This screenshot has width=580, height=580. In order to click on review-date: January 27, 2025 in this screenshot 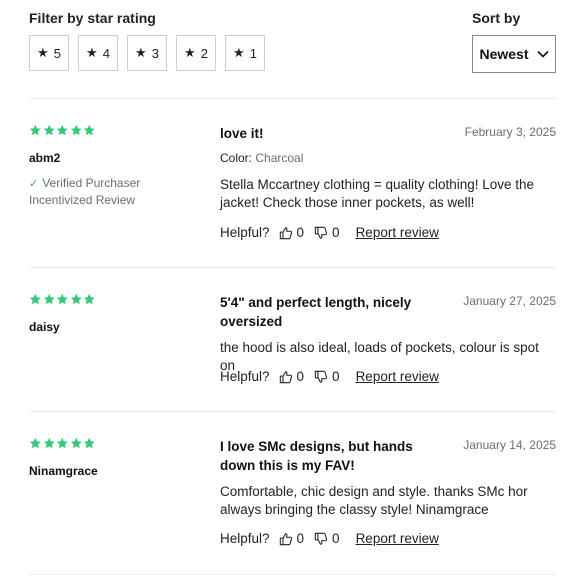, I will do `click(509, 301)`.